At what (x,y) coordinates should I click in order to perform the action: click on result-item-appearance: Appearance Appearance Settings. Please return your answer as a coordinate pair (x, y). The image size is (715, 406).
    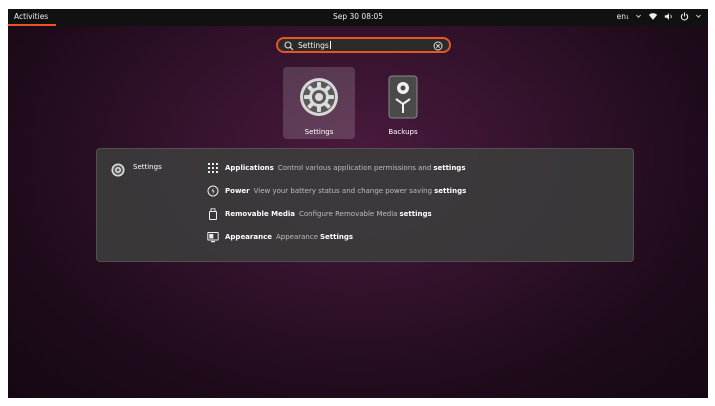
    Looking at the image, I should click on (280, 237).